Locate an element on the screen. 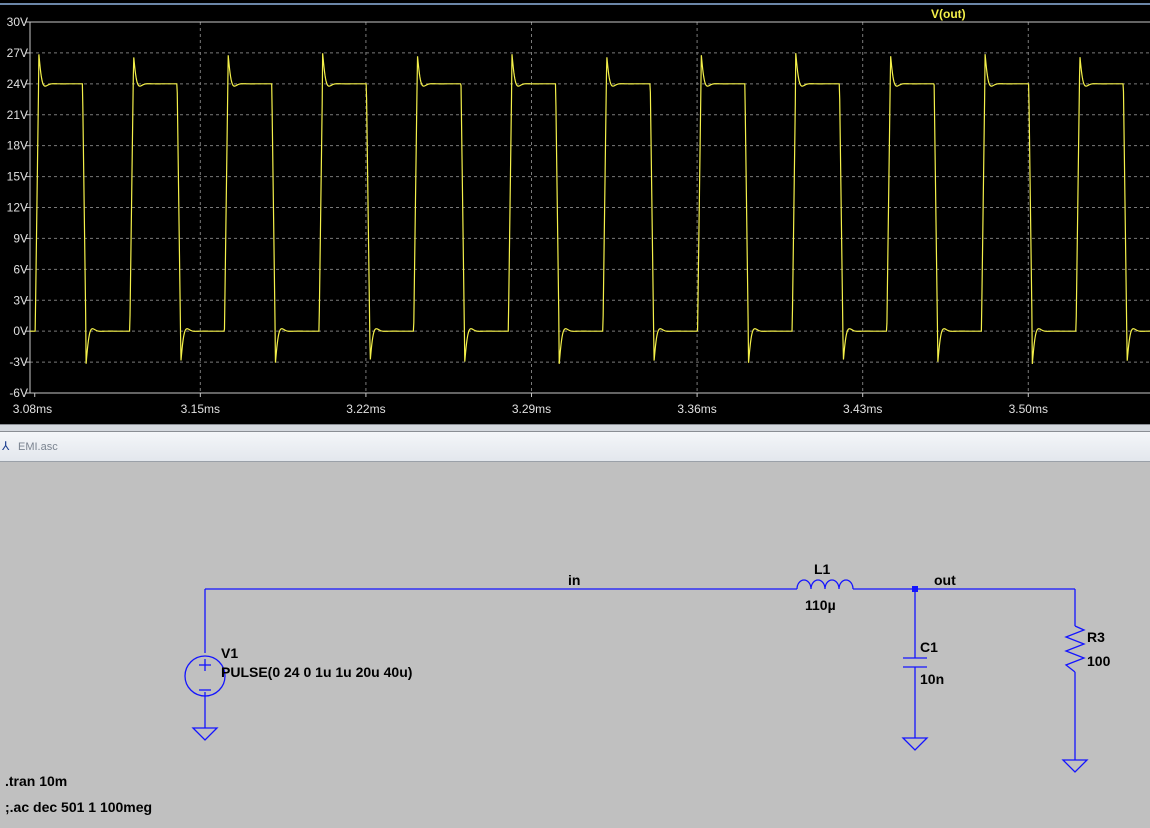 The image size is (1150, 828). l1-name: L1 is located at coordinates (822, 569).